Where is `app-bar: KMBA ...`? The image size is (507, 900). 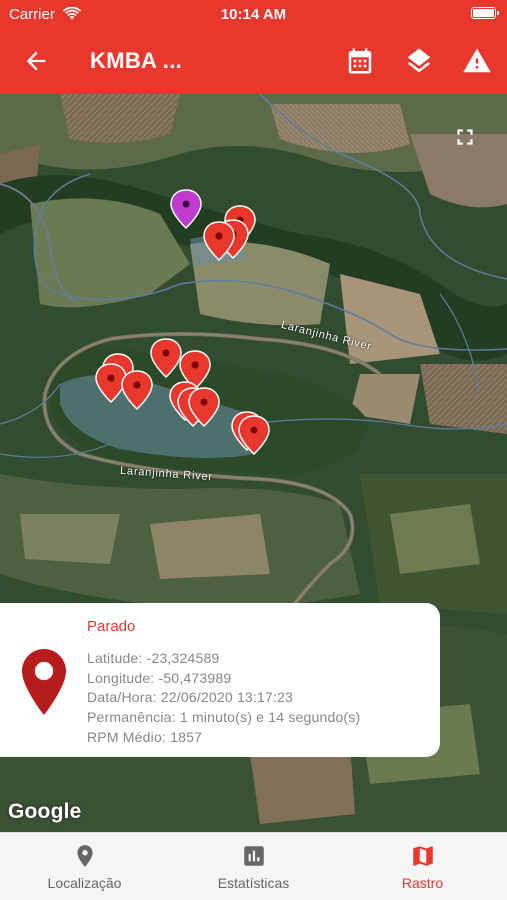 app-bar: KMBA ... is located at coordinates (253, 61).